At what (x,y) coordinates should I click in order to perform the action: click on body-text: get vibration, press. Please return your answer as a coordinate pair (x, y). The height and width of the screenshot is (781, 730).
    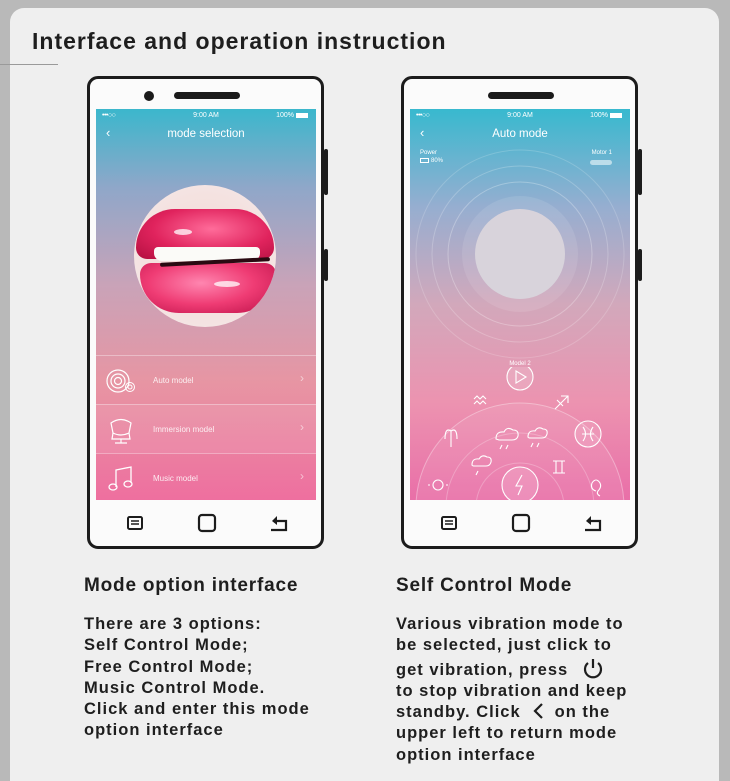
    Looking at the image, I should click on (482, 669).